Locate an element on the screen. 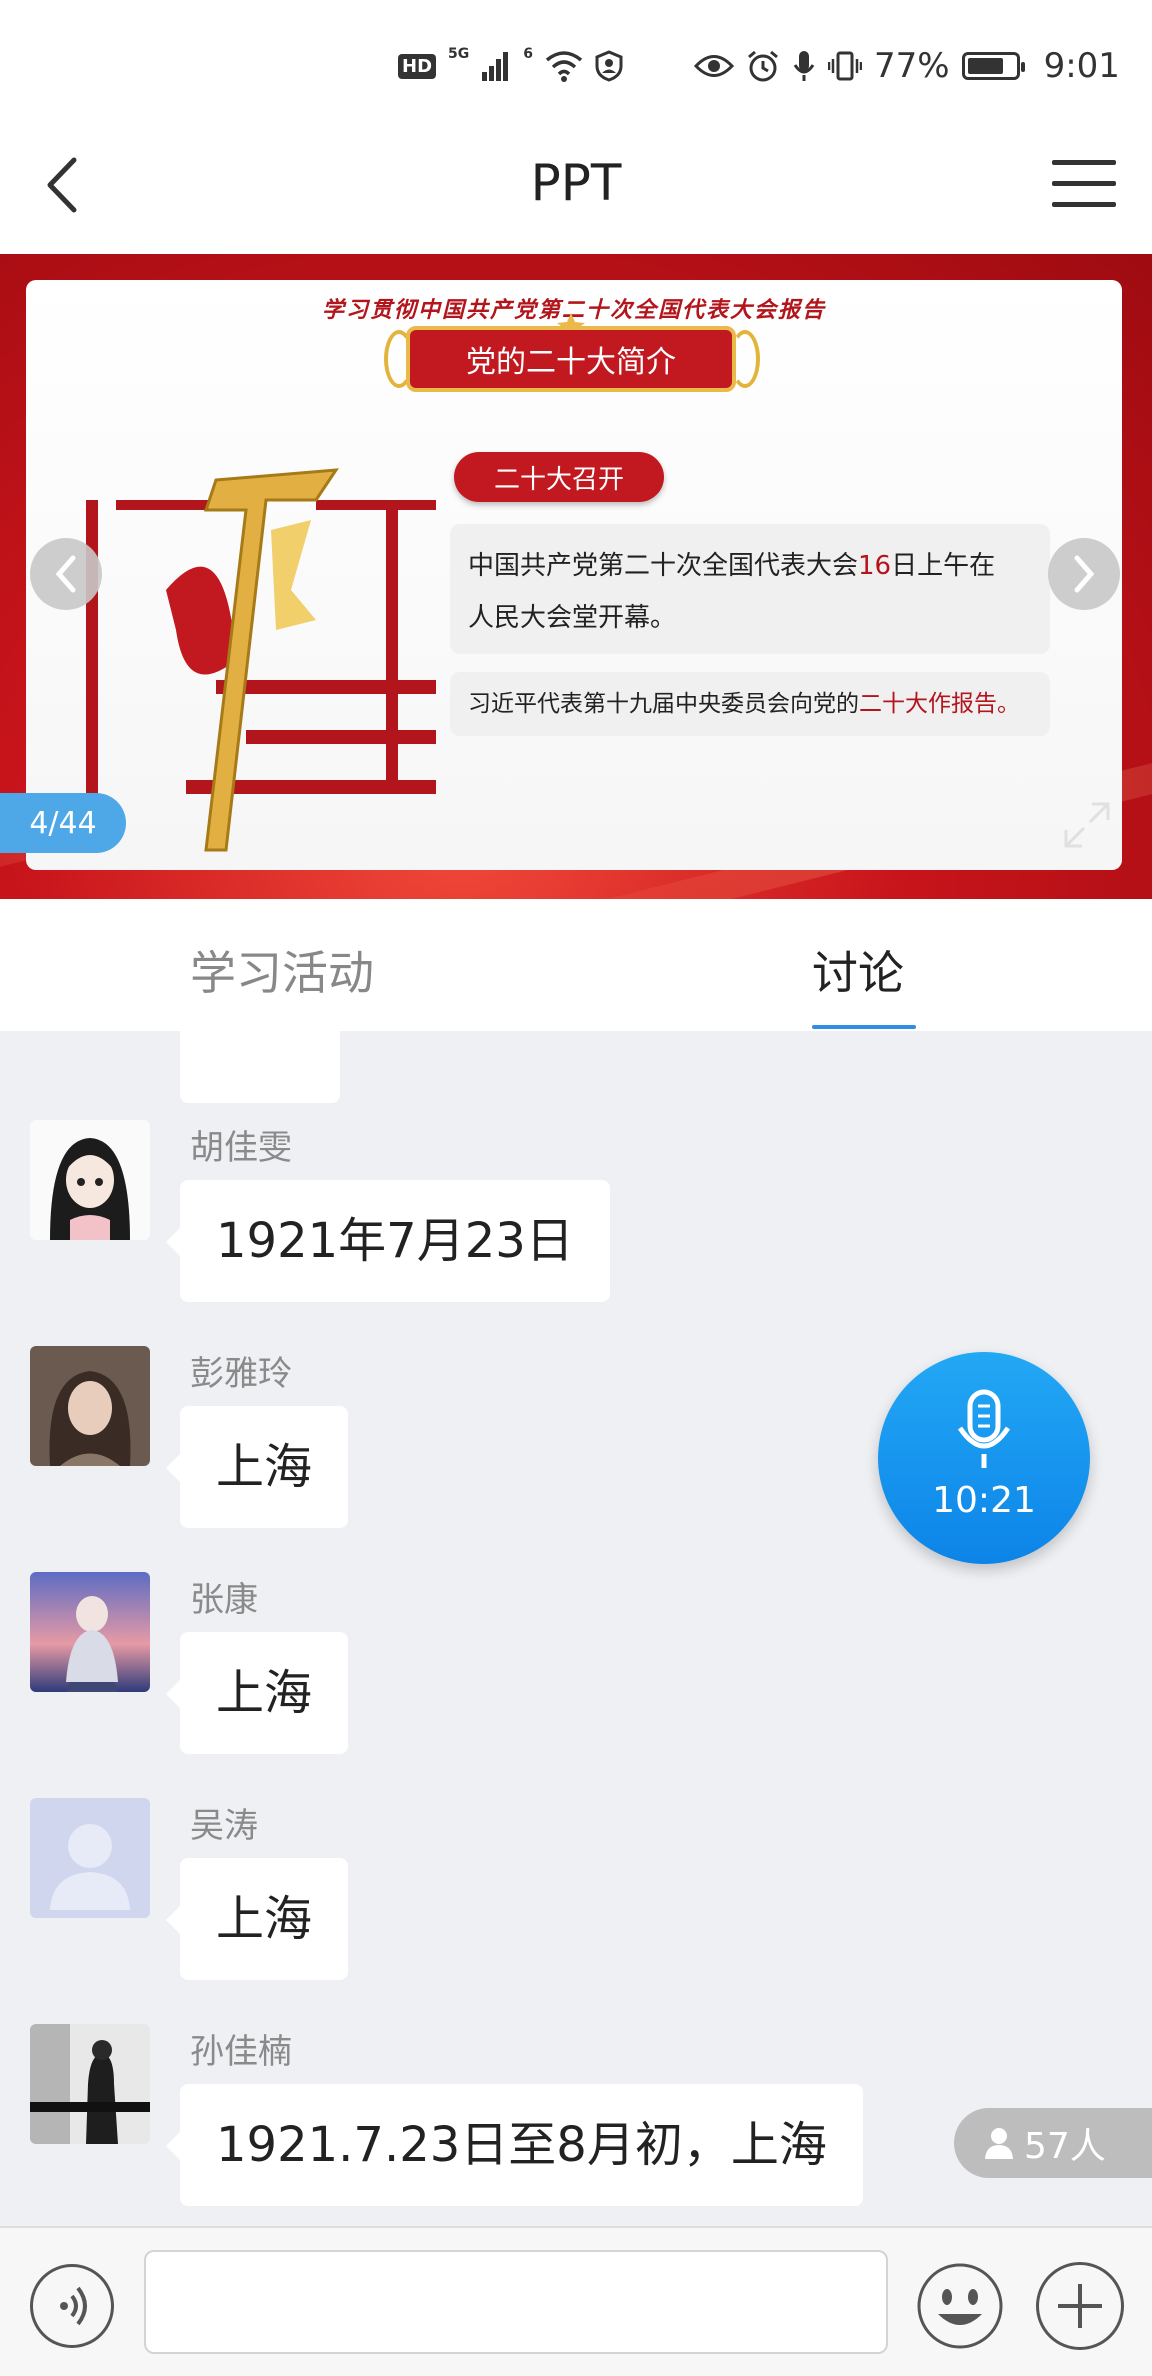  avatar-anime-girl-image is located at coordinates (90, 1180).